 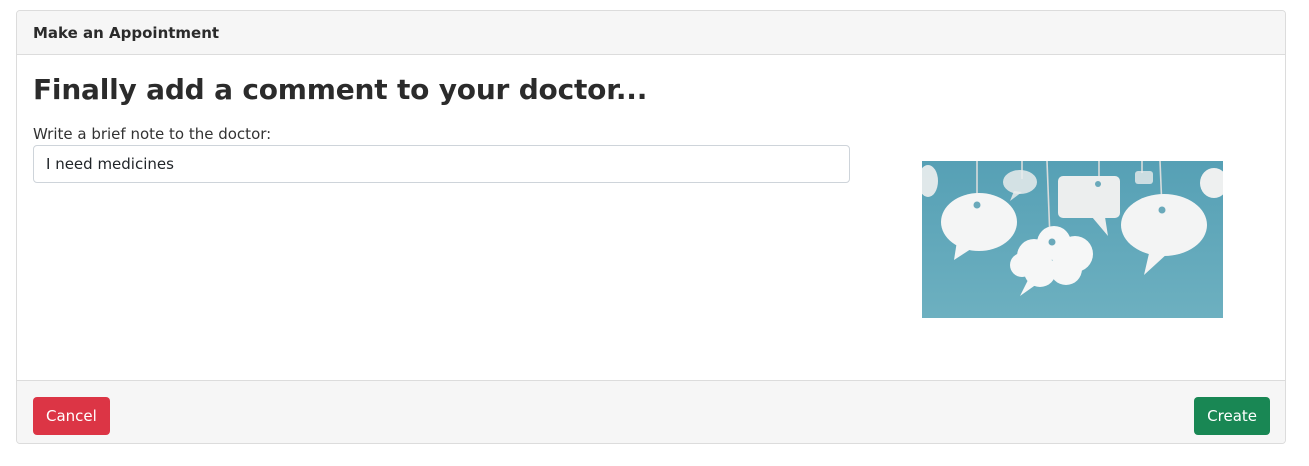 What do you see at coordinates (1232, 416) in the screenshot?
I see `create-button: Create` at bounding box center [1232, 416].